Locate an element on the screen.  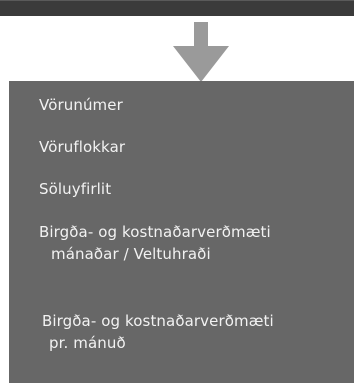
menu-item-label: Söluyfirlit is located at coordinates (75, 189).